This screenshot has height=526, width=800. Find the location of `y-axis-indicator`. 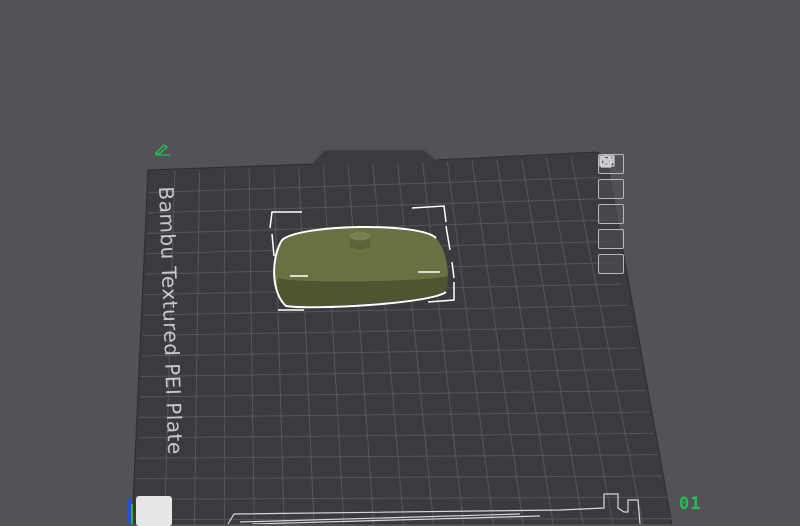

y-axis-indicator is located at coordinates (132, 514).